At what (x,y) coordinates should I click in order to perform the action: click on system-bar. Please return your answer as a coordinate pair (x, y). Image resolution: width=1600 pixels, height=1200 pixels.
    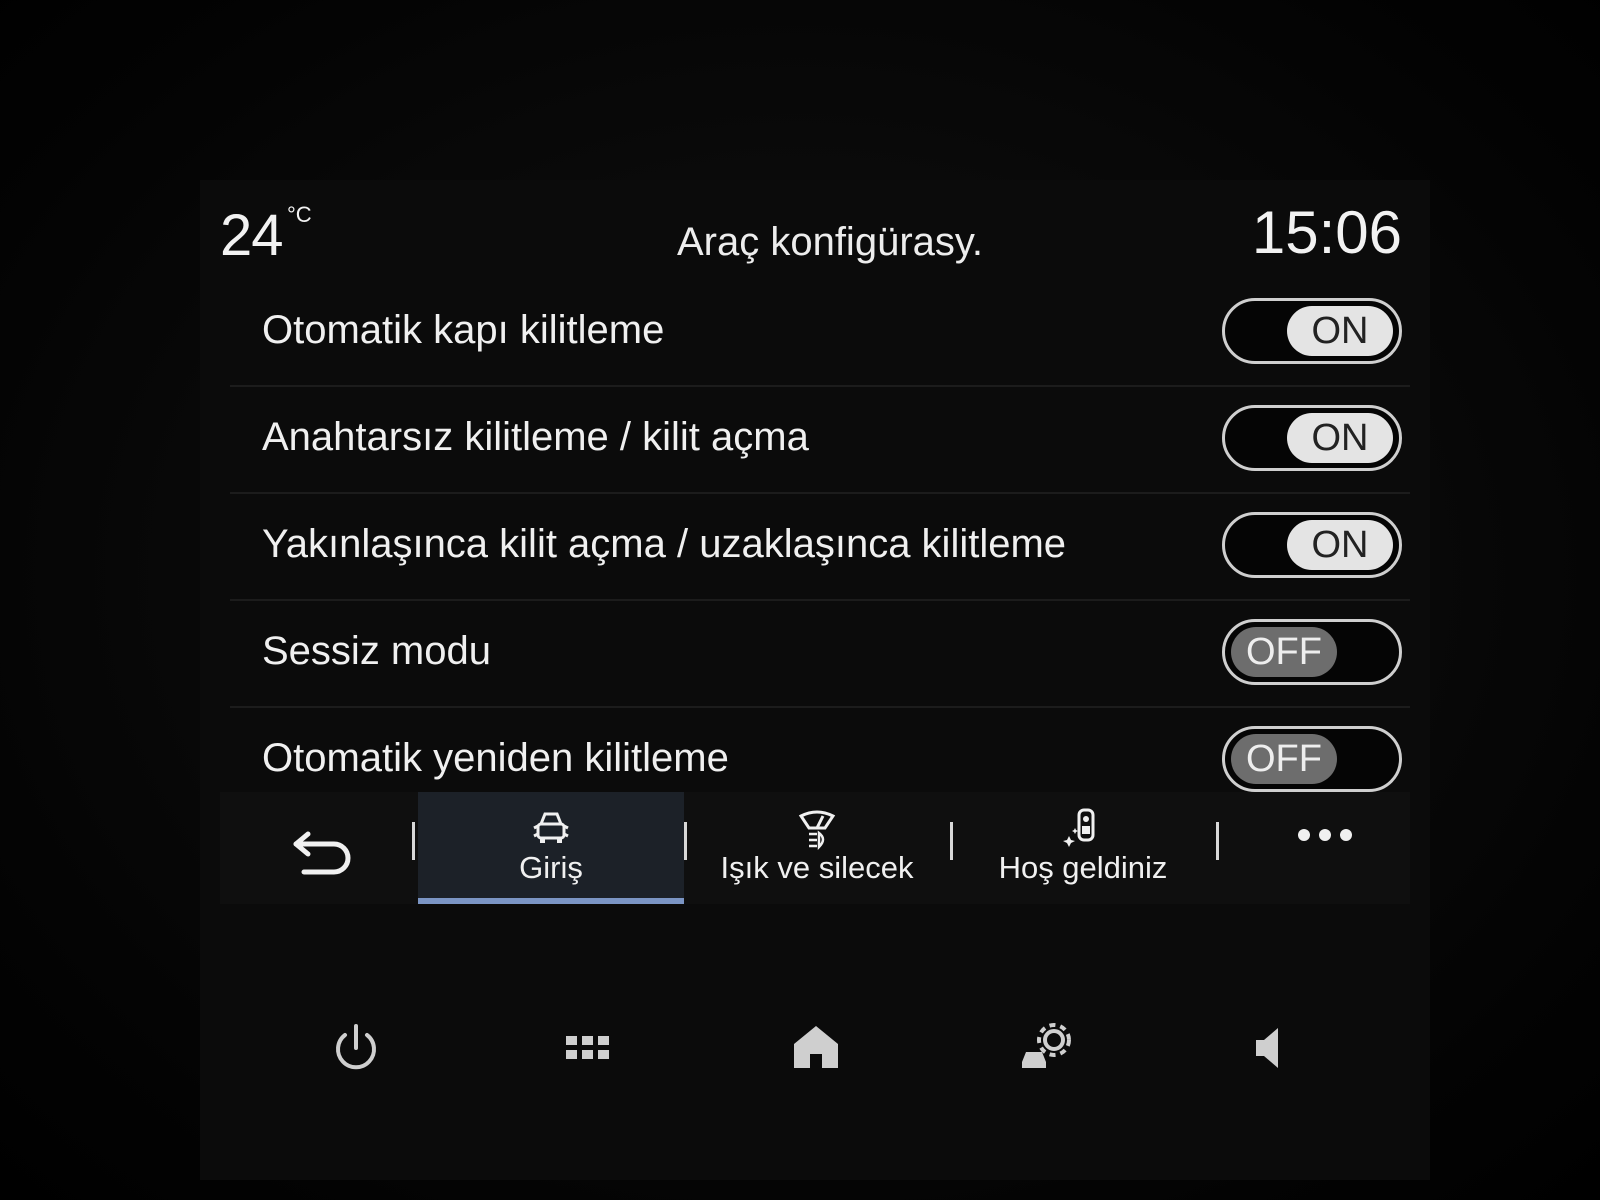
    Looking at the image, I should click on (815, 1050).